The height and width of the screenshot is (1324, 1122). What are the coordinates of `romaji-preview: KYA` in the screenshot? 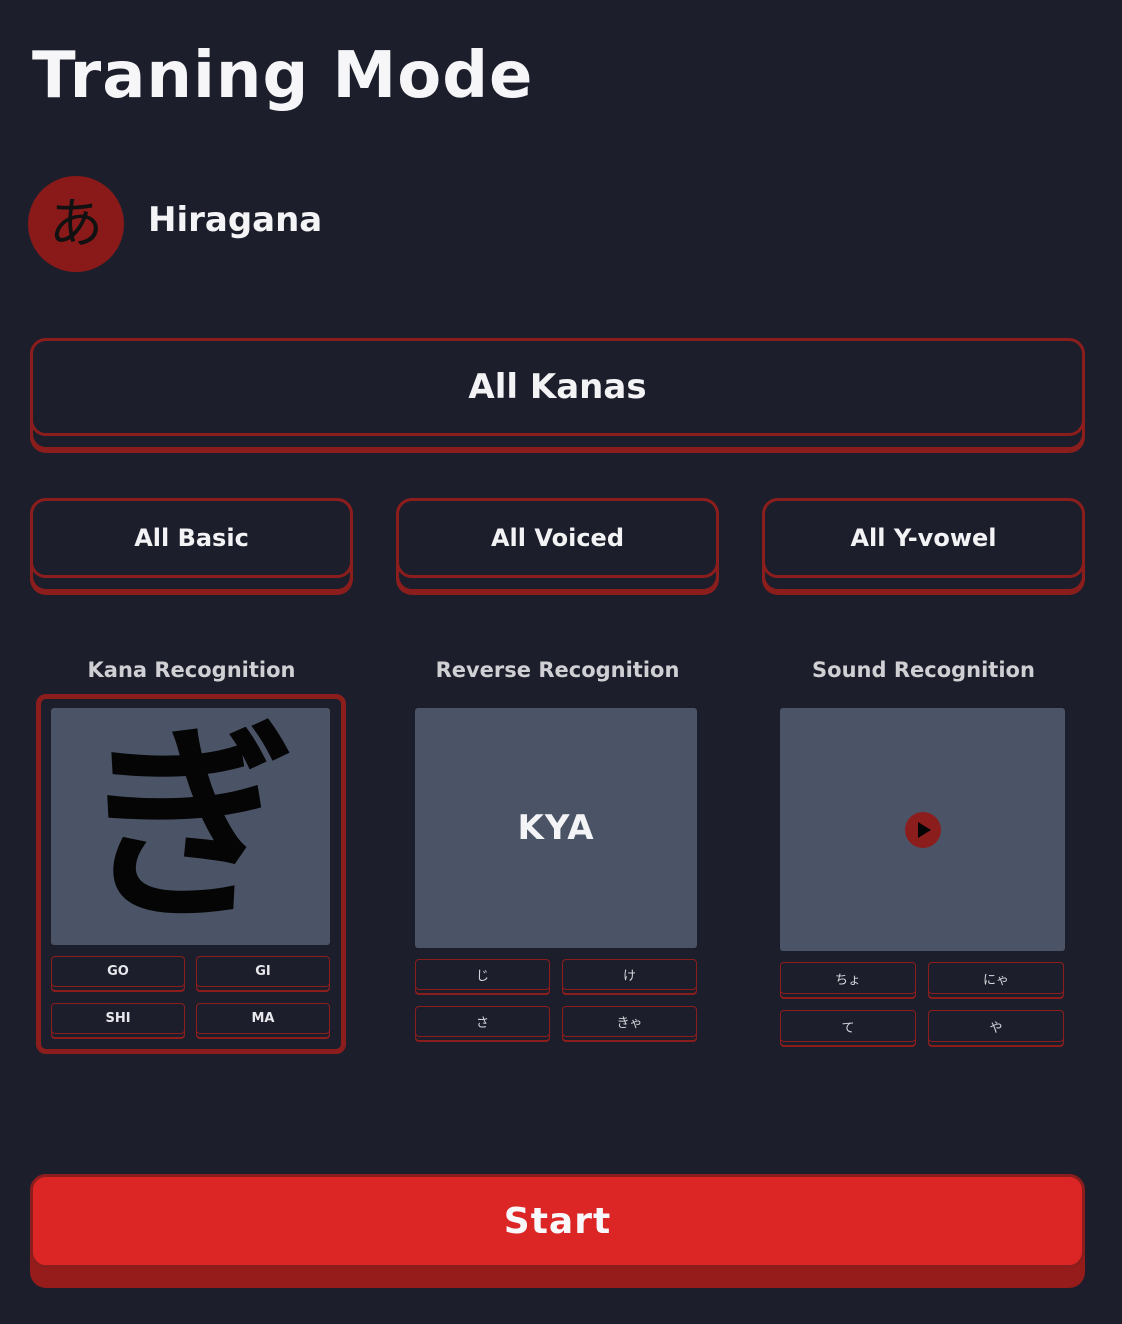 It's located at (556, 828).